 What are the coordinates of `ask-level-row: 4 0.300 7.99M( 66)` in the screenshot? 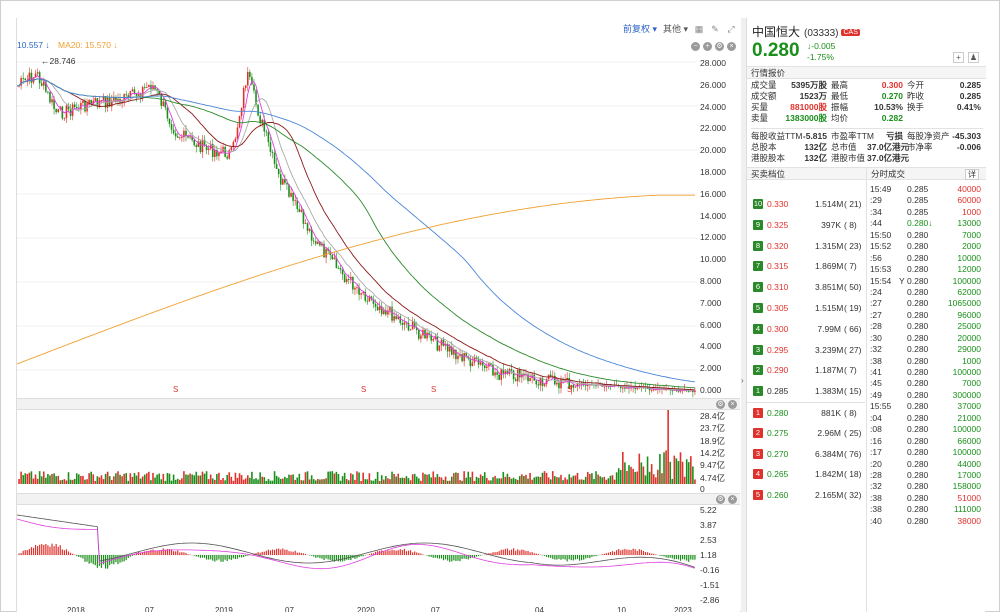 It's located at (806, 329).